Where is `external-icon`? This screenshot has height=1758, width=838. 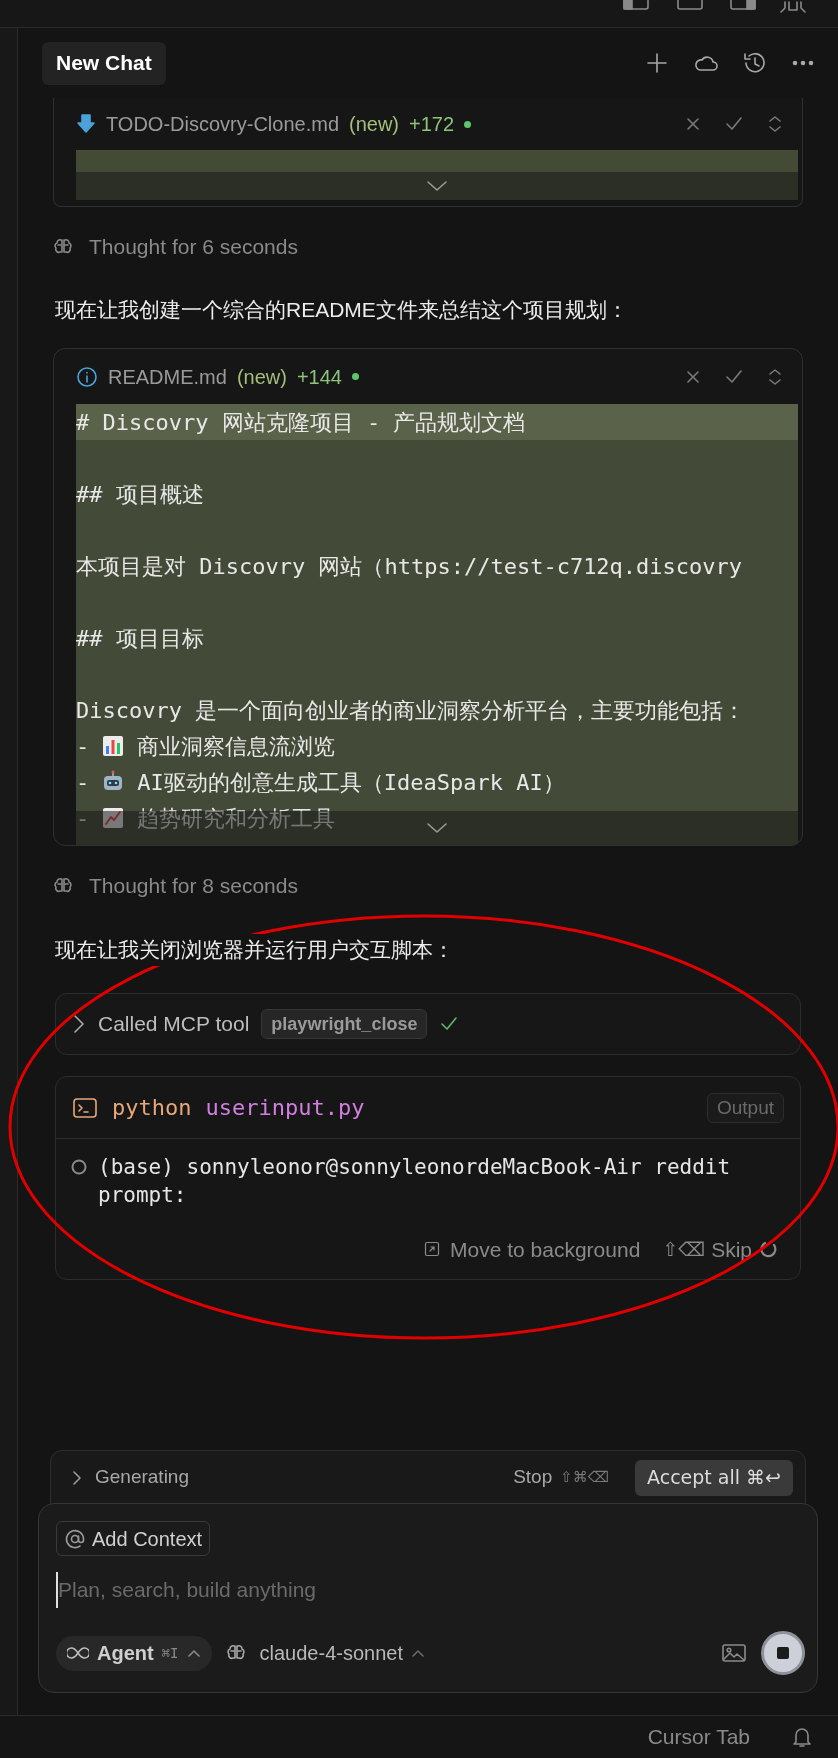
external-icon is located at coordinates (432, 1249).